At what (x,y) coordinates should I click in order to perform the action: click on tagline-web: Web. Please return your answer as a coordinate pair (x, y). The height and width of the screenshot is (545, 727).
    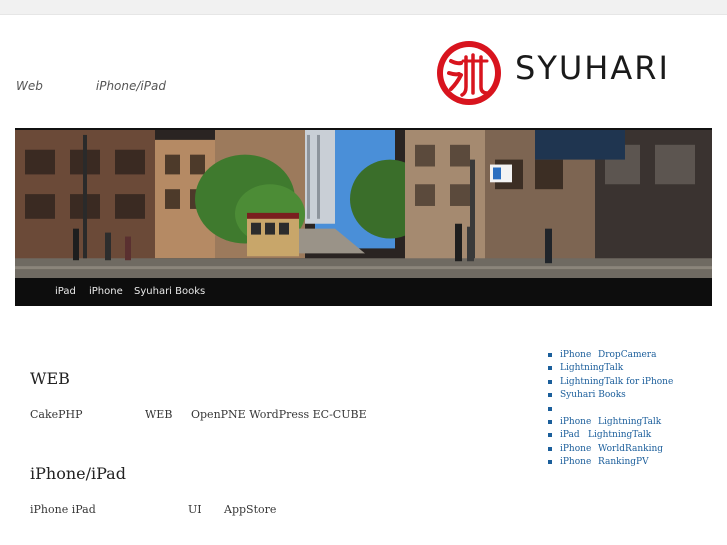
    Looking at the image, I should click on (29, 86).